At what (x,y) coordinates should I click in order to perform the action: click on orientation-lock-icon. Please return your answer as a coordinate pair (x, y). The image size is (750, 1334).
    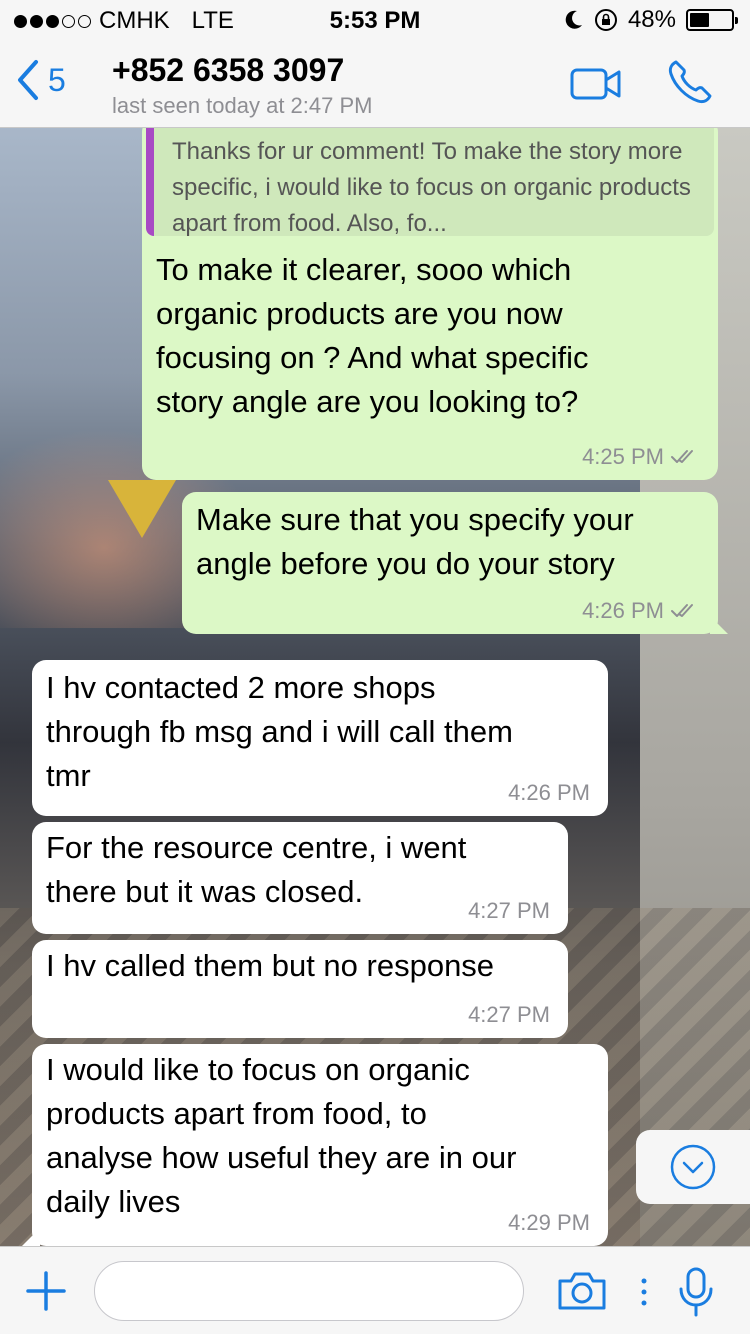
    Looking at the image, I should click on (605, 20).